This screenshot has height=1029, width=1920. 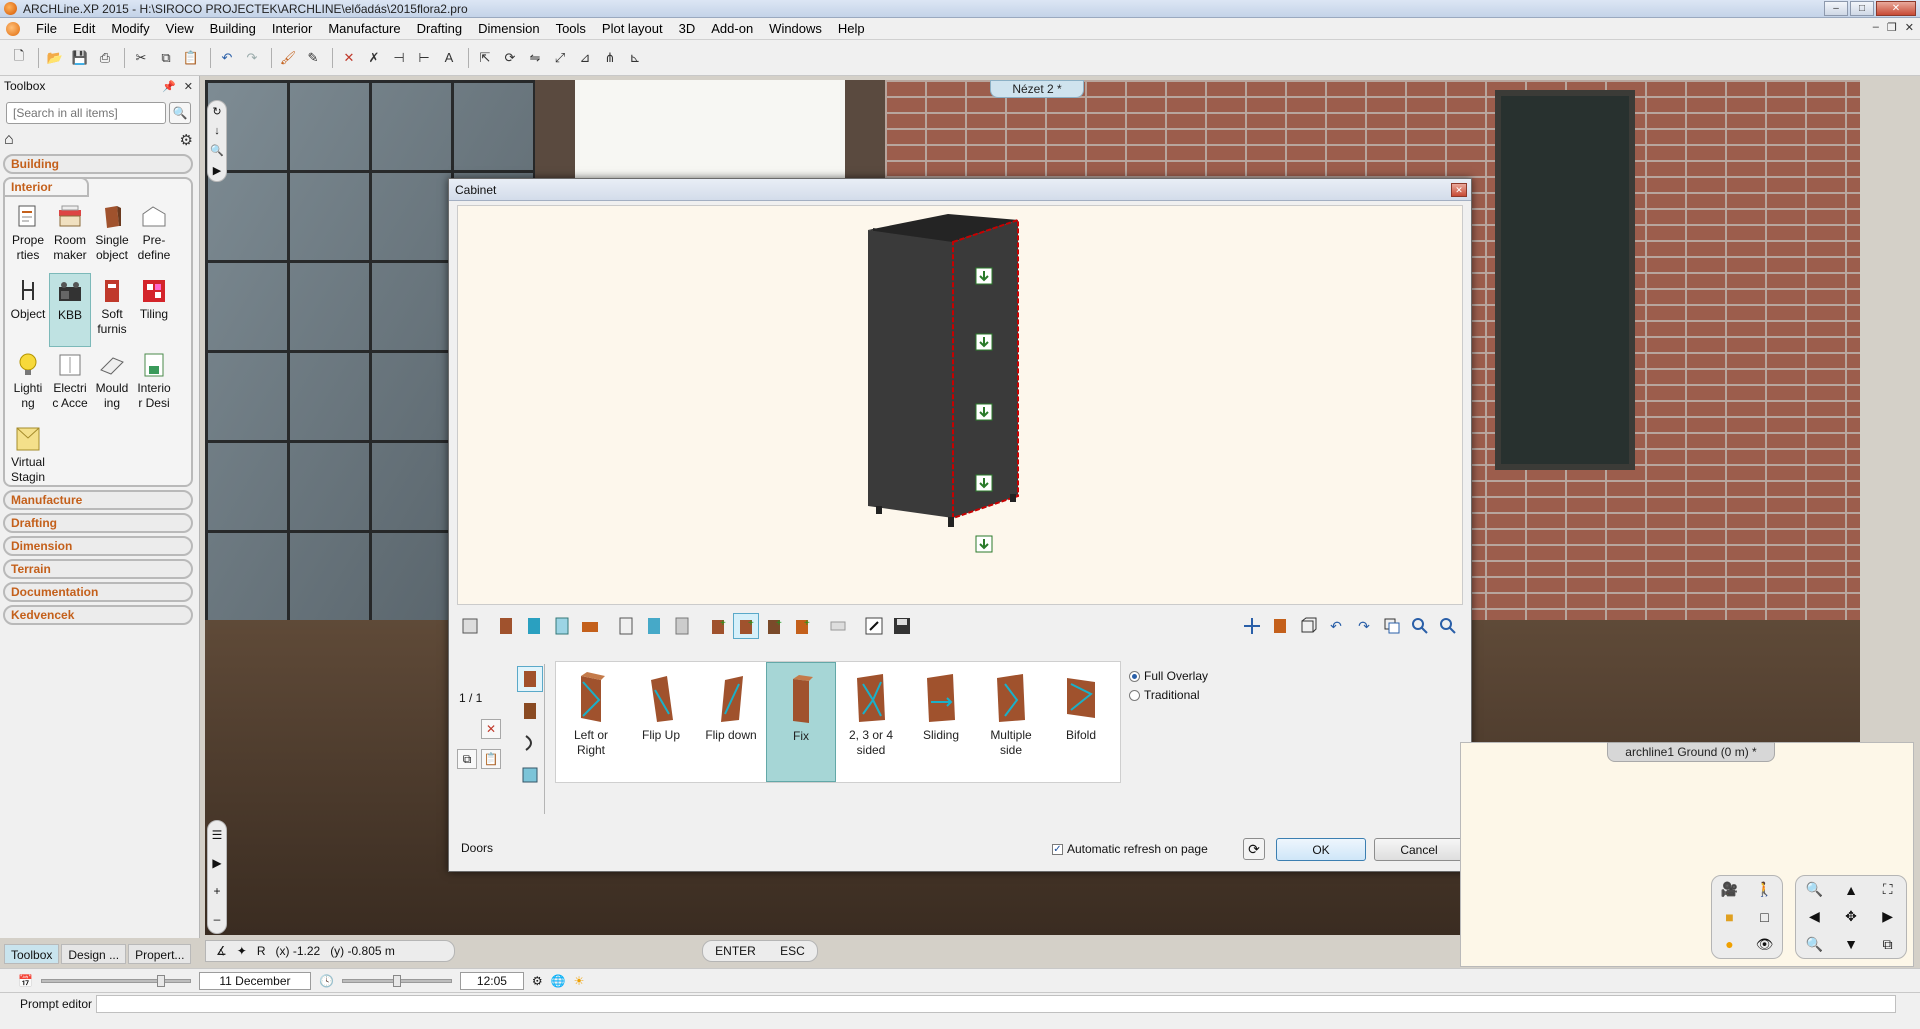 What do you see at coordinates (510, 58) in the screenshot?
I see `rotate-icon: ⟳` at bounding box center [510, 58].